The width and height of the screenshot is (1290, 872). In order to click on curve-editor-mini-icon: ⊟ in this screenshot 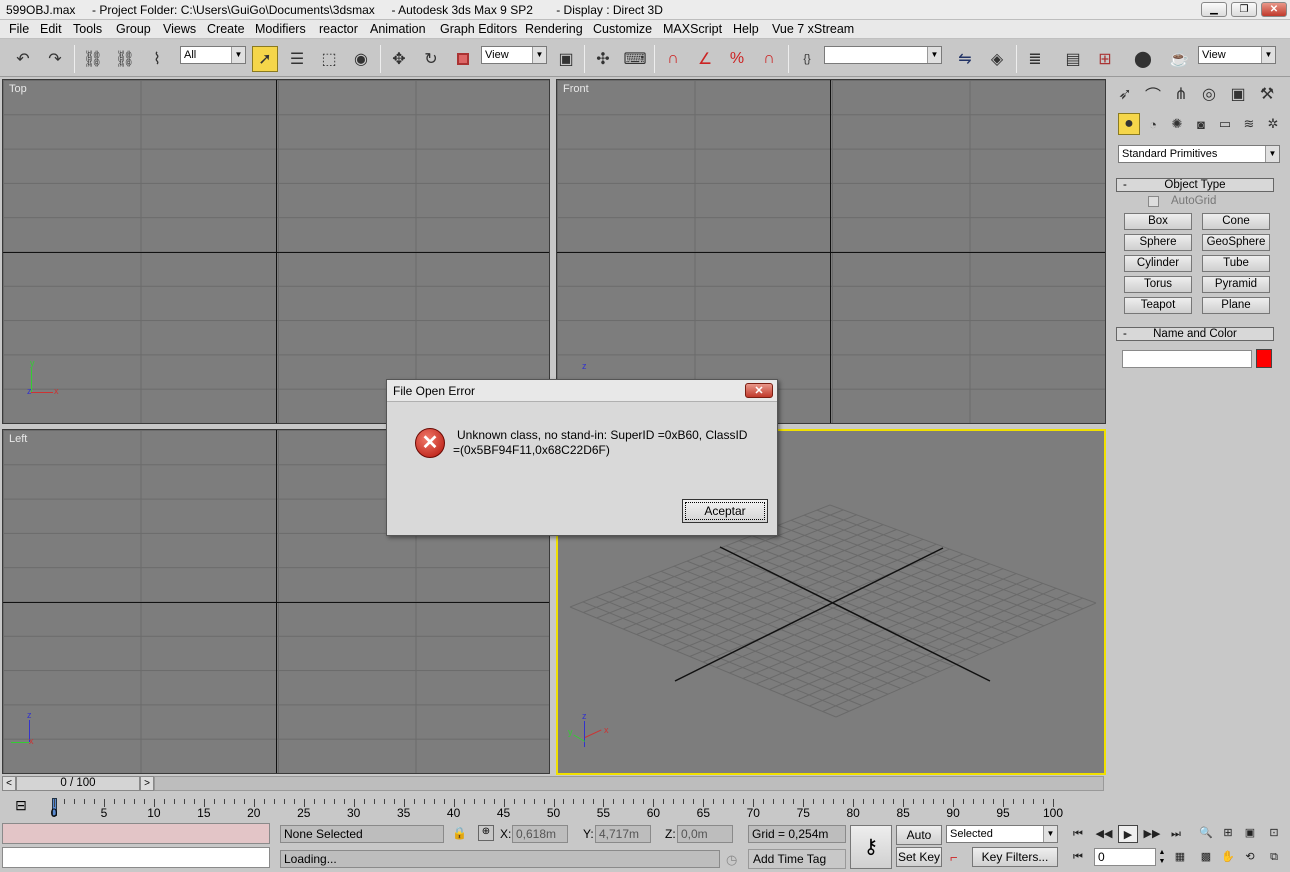, I will do `click(21, 806)`.